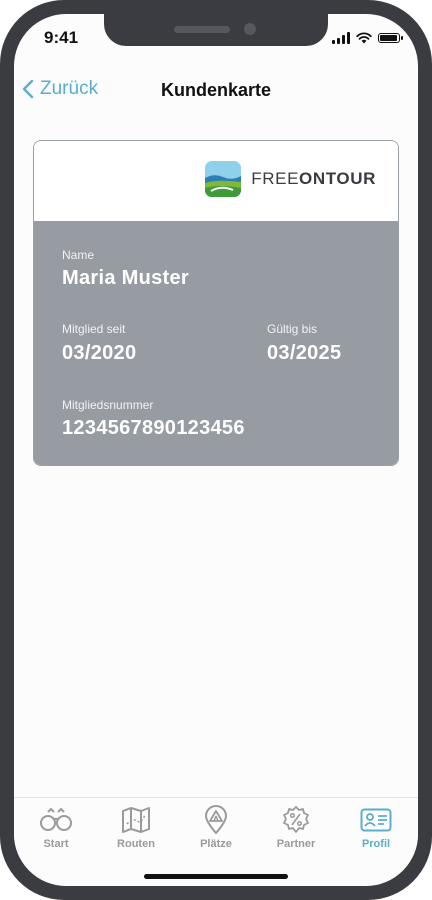 Image resolution: width=432 pixels, height=900 pixels. What do you see at coordinates (216, 90) in the screenshot?
I see `page-title: Kundenkarte` at bounding box center [216, 90].